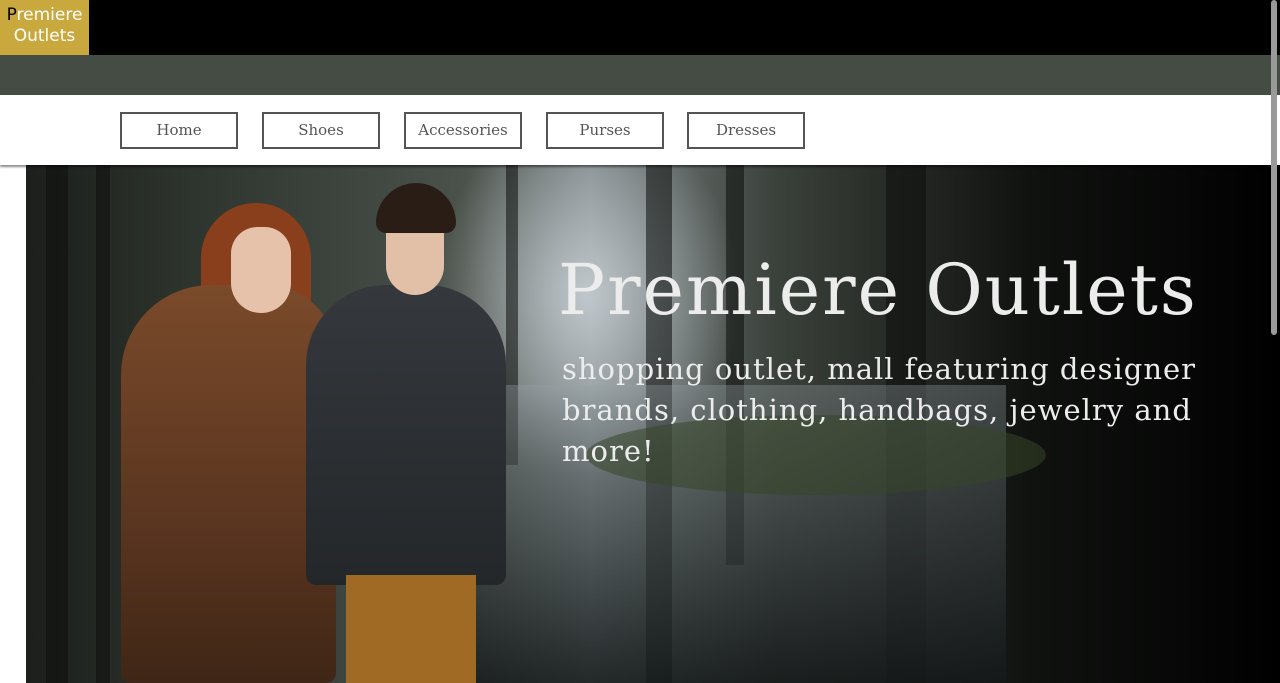 Image resolution: width=1280 pixels, height=683 pixels. I want to click on page-scrollbar-thumb, so click(1274, 167).